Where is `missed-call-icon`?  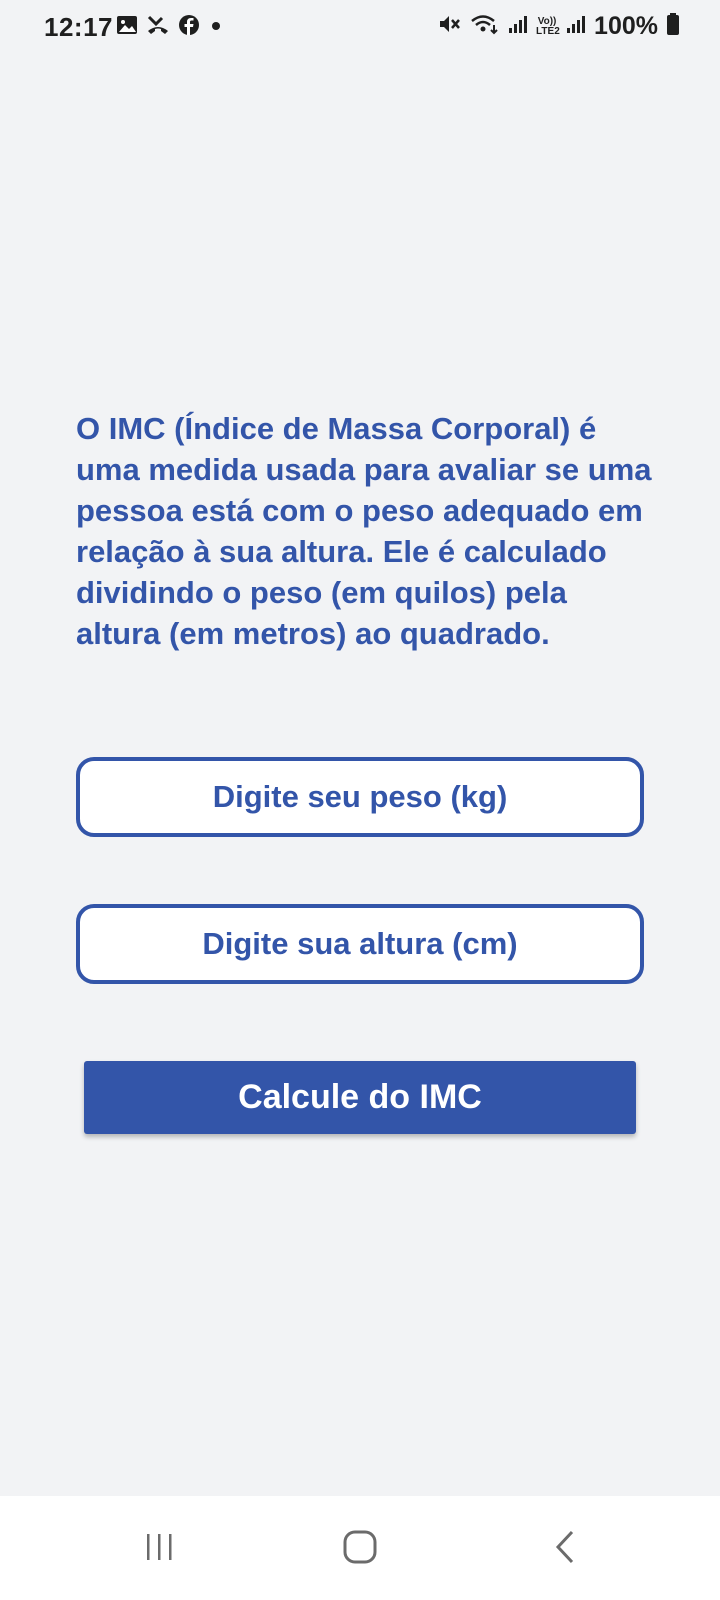
missed-call-icon is located at coordinates (158, 27).